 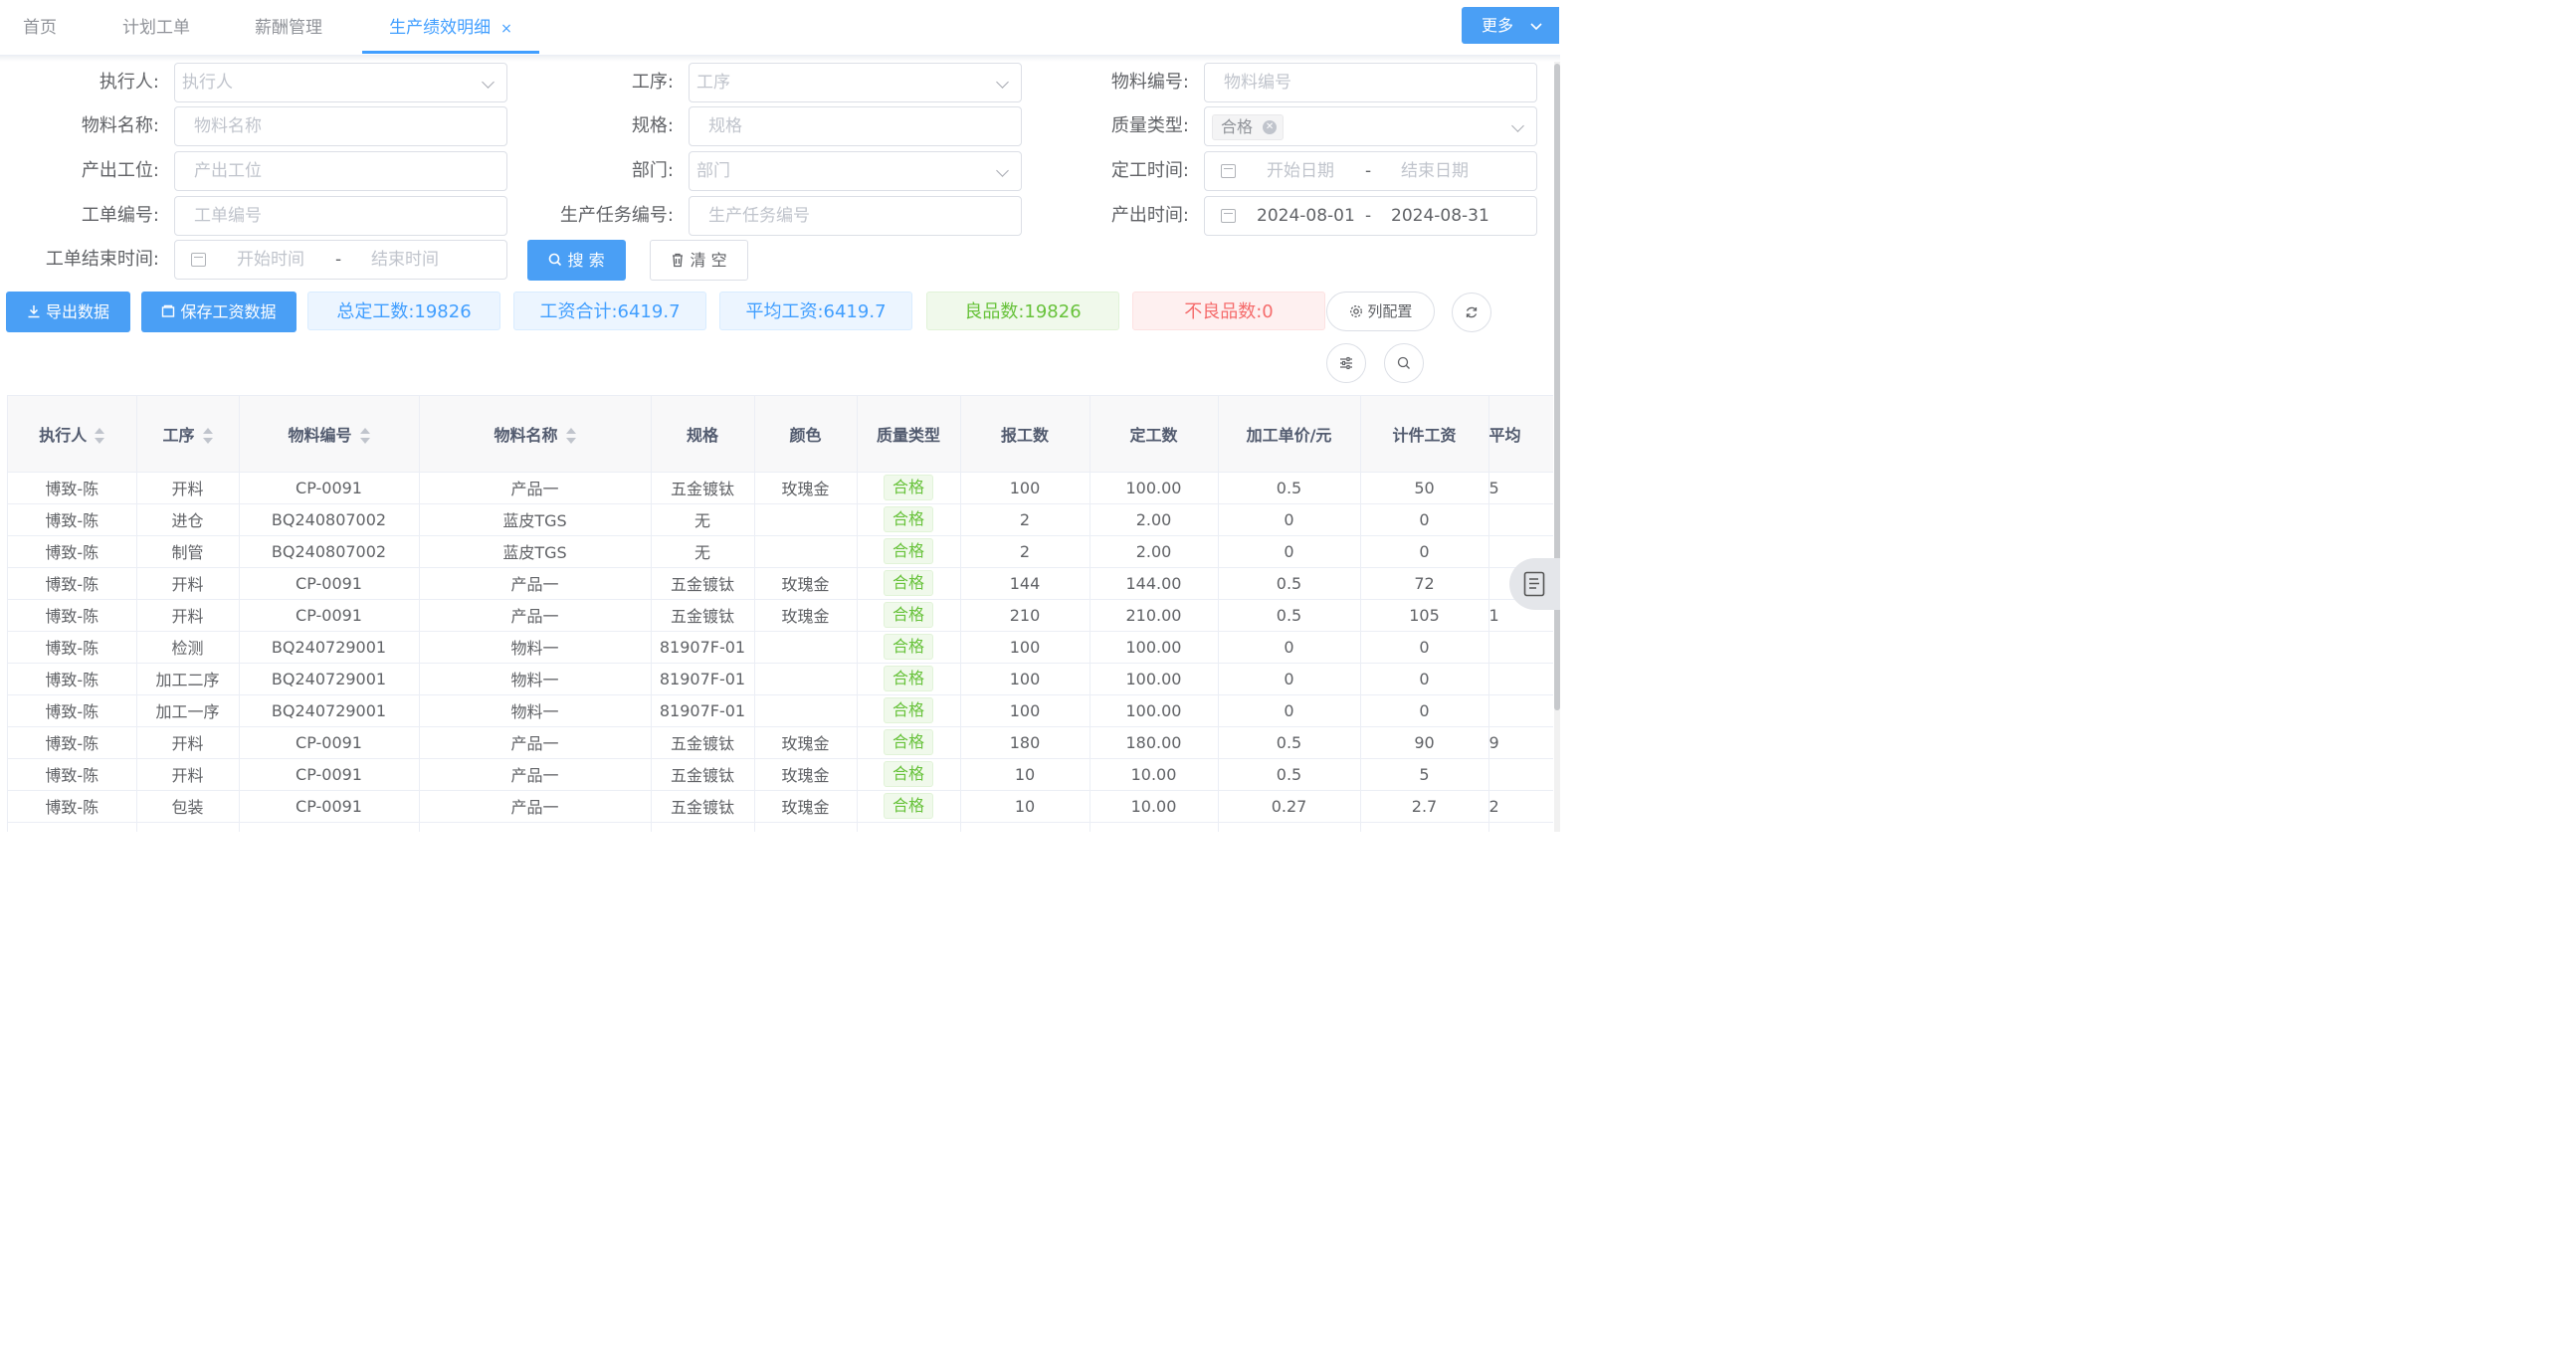 What do you see at coordinates (188, 551) in the screenshot?
I see `table-cell: 制管` at bounding box center [188, 551].